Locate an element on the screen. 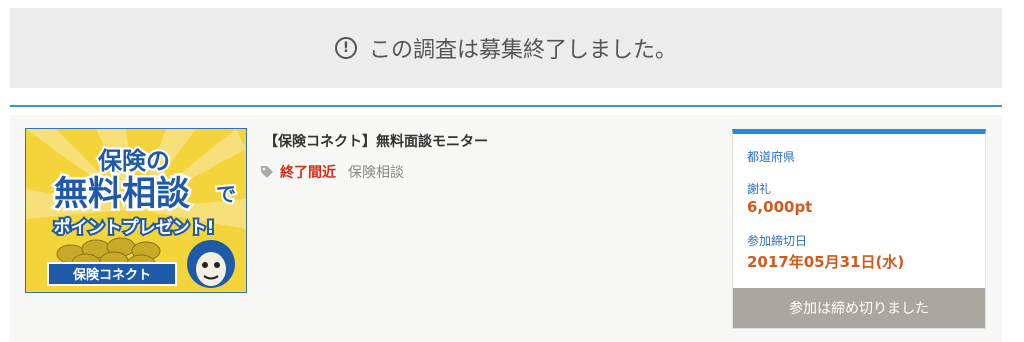 The width and height of the screenshot is (1024, 342). deadline-label: 参加締切日 is located at coordinates (777, 241).